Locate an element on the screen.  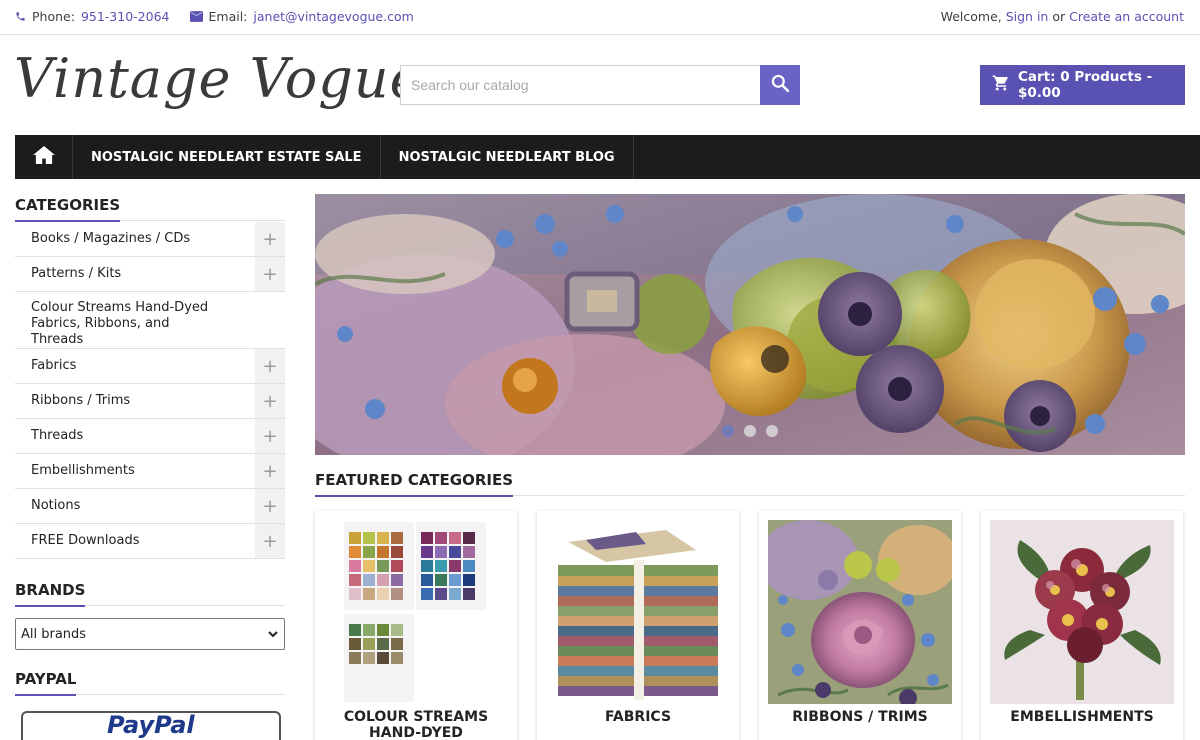
phone-contact: Phone: 951-310-2064 is located at coordinates (92, 16).